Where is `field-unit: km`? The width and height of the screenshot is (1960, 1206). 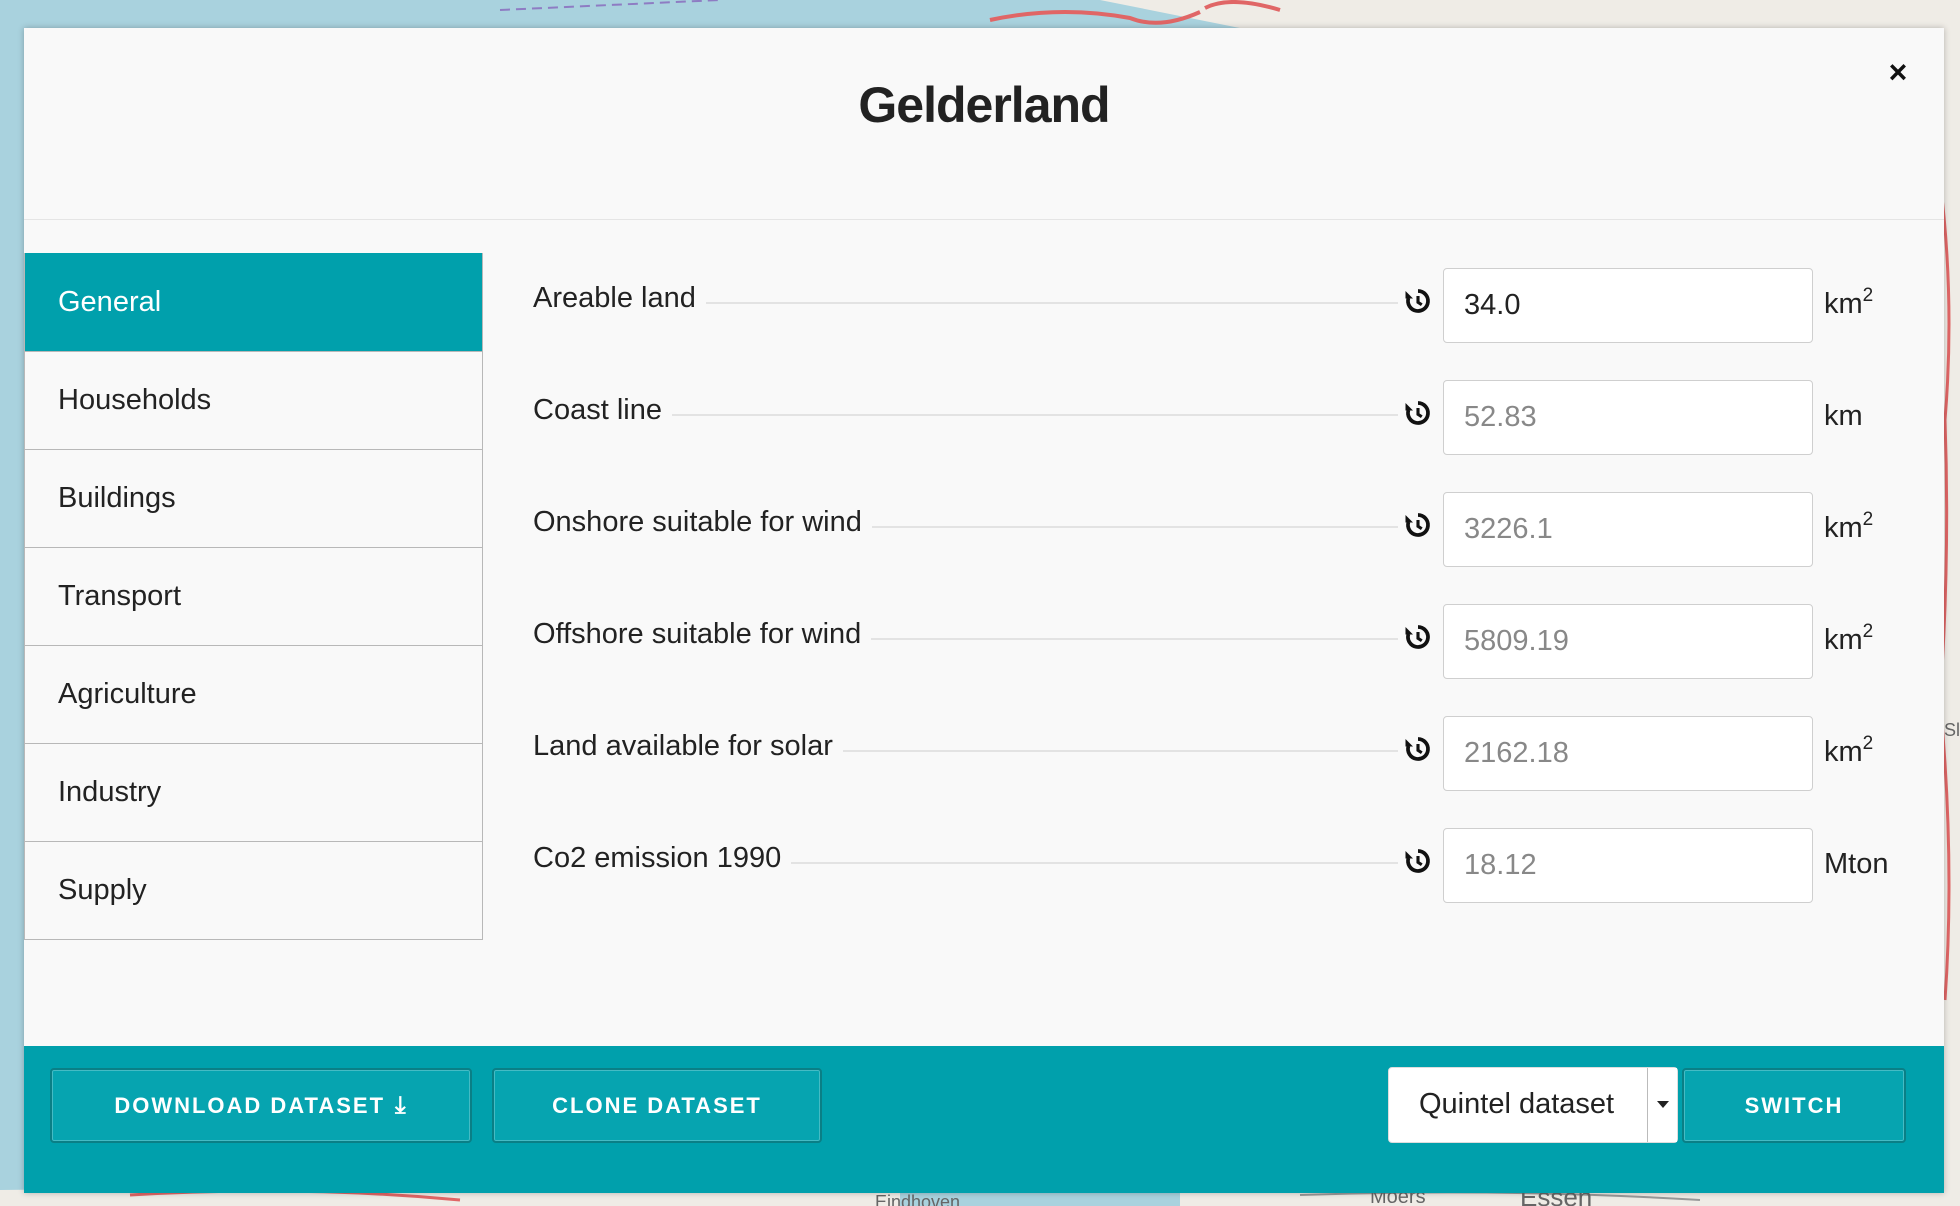
field-unit: km is located at coordinates (1843, 416).